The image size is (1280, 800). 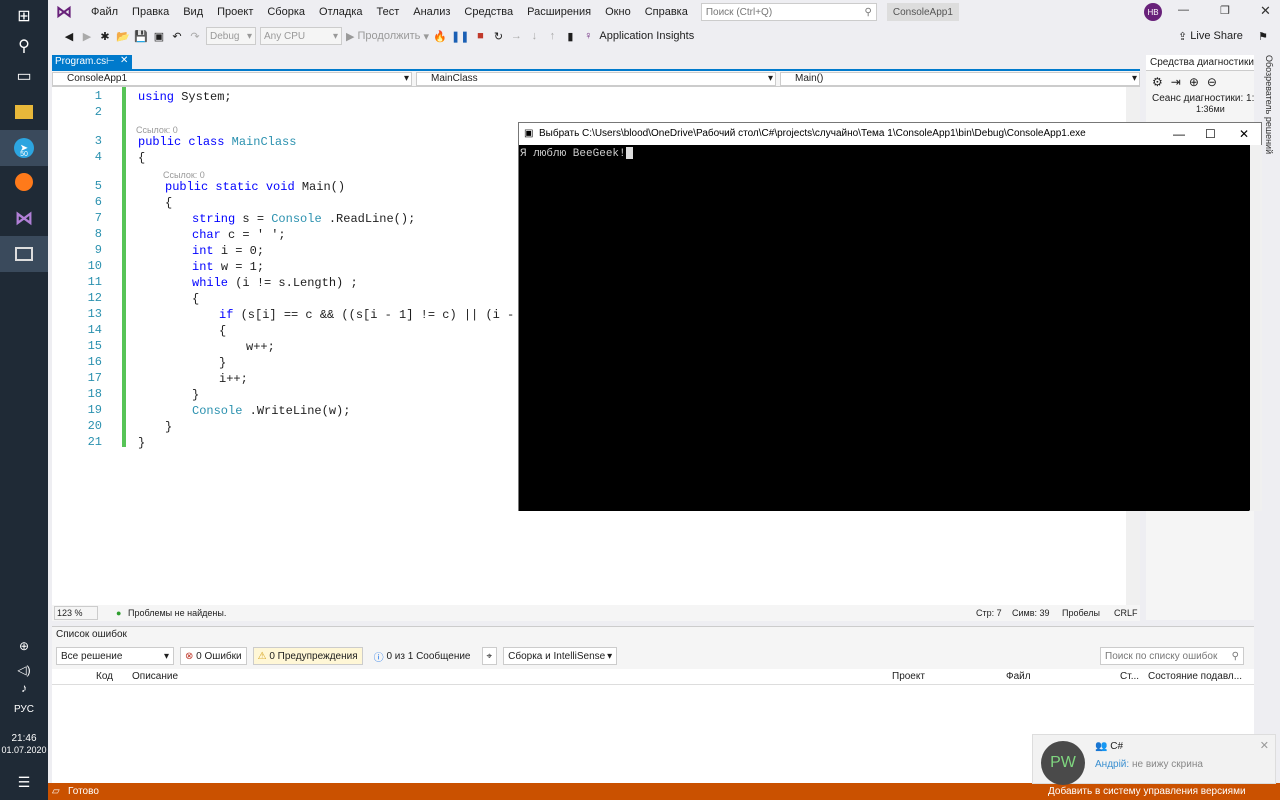 I want to click on menu-item: Файл, so click(x=104, y=12).